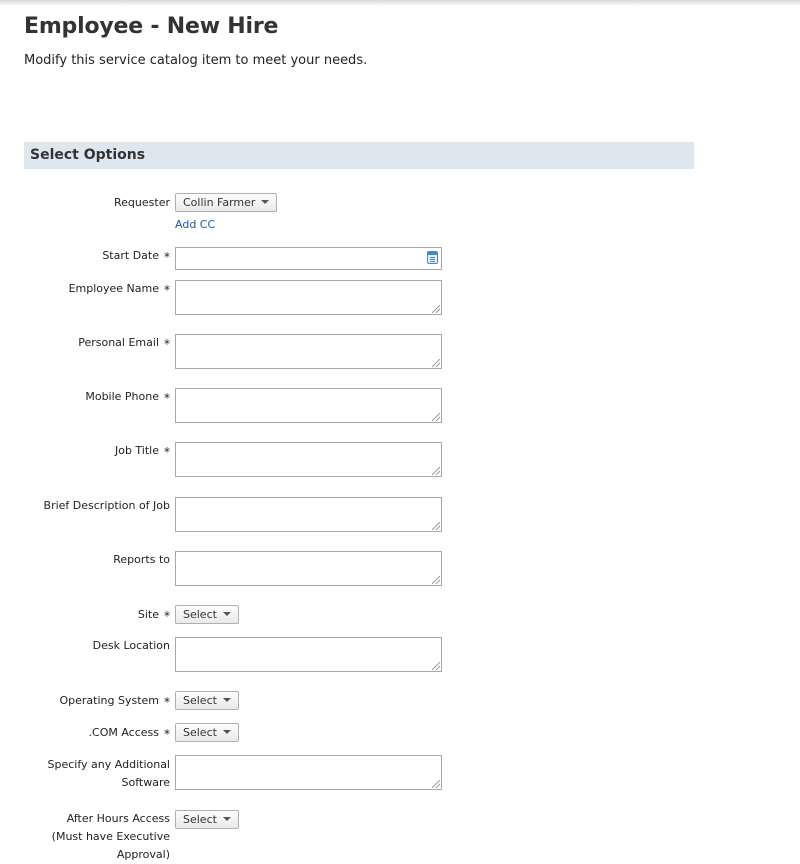 The width and height of the screenshot is (800, 864). Describe the element at coordinates (308, 351) in the screenshot. I see `personal-email-field` at that location.